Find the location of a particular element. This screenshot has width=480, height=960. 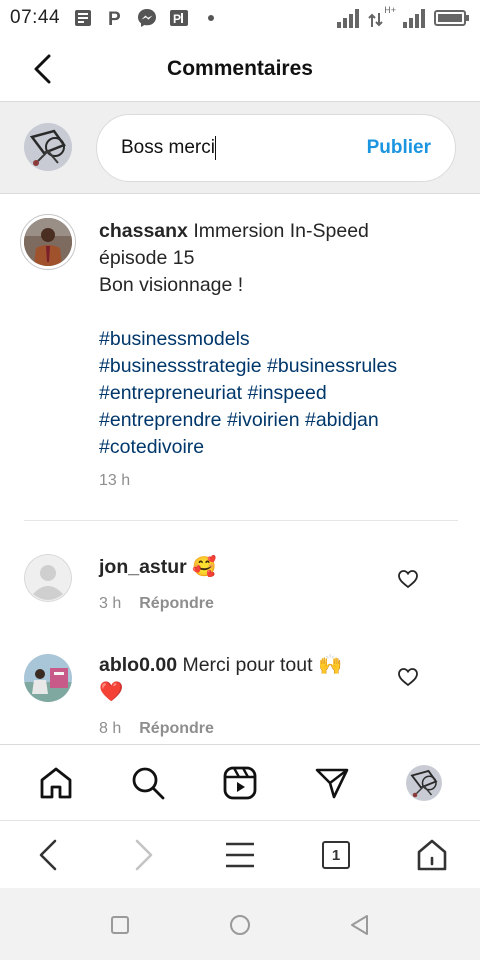

comment-input-box: Boss merci Publier is located at coordinates (276, 148).